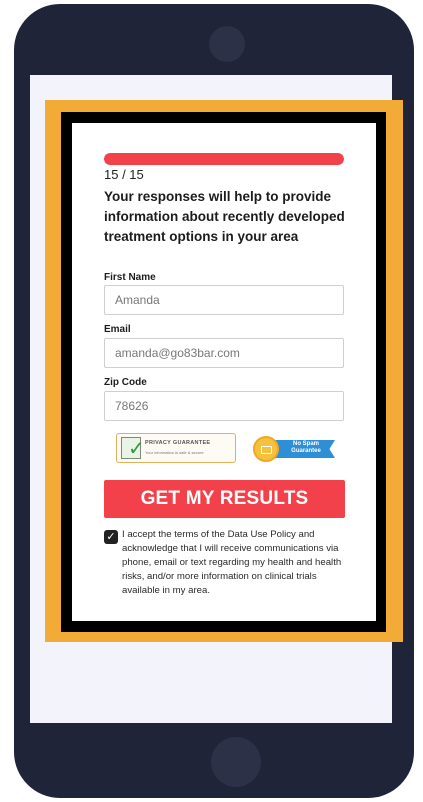 Image resolution: width=423 pixels, height=802 pixels. I want to click on email-input, so click(224, 353).